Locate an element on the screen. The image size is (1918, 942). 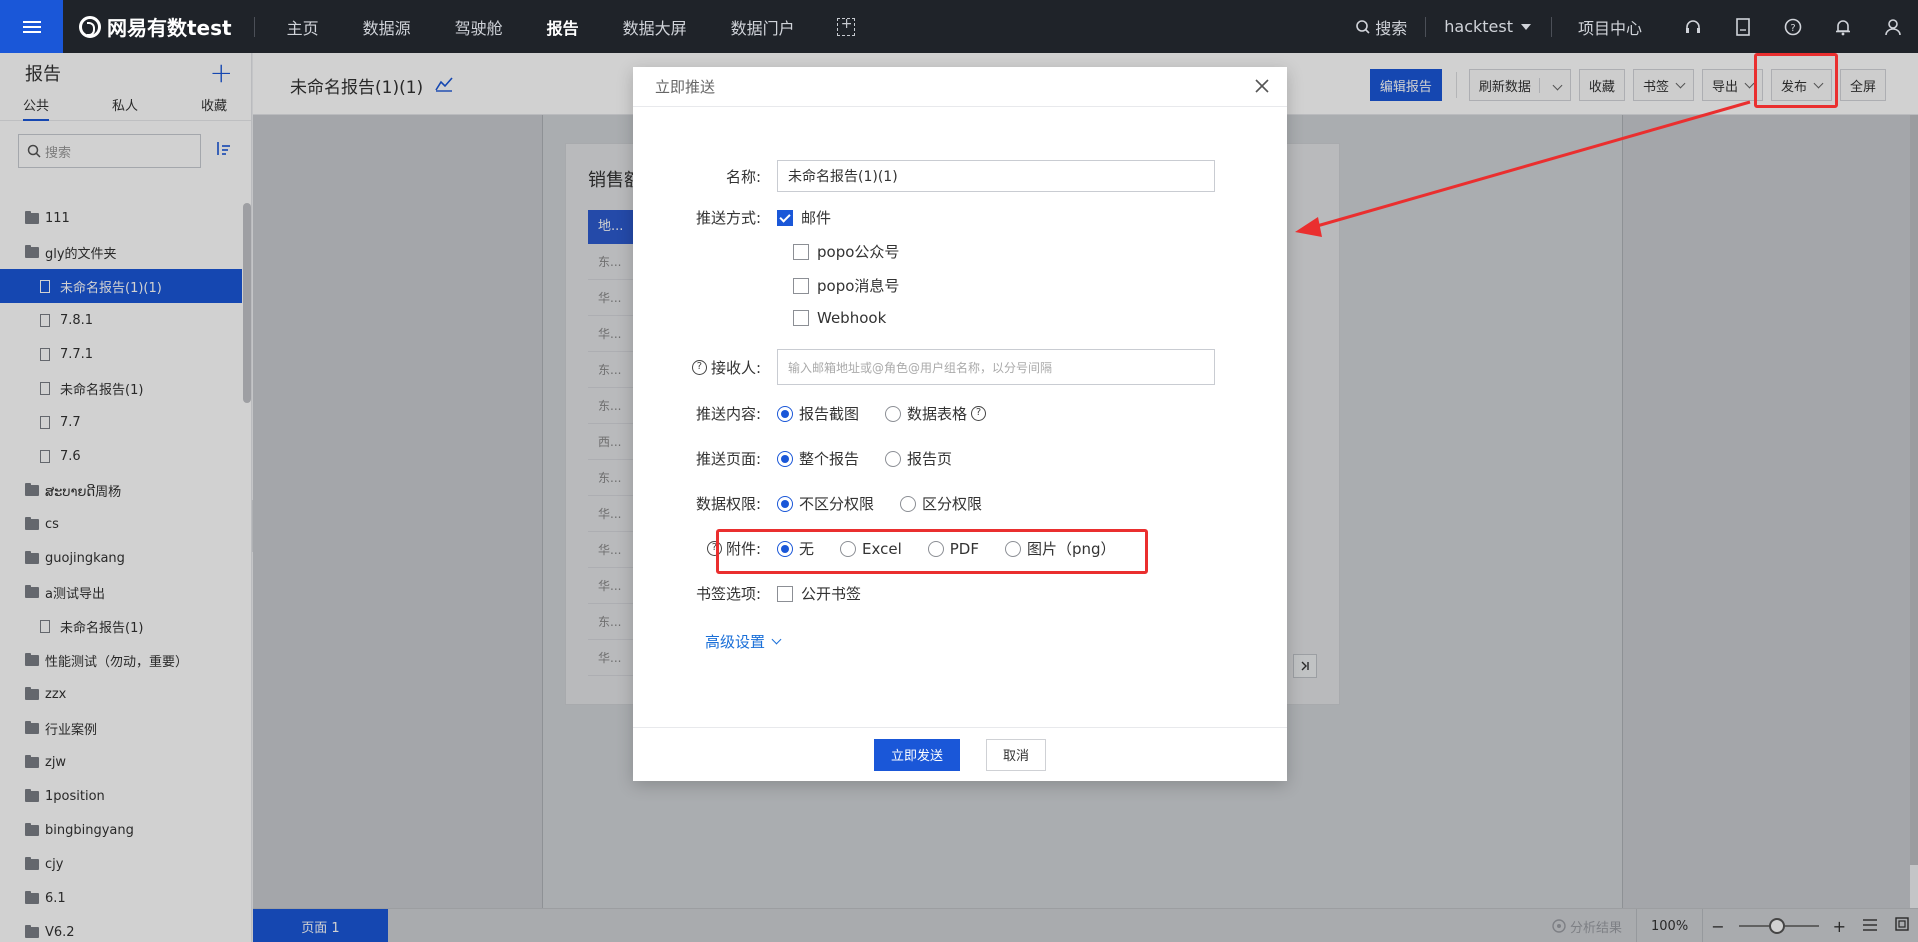
annotation-arrow is located at coordinates (1523, 168).